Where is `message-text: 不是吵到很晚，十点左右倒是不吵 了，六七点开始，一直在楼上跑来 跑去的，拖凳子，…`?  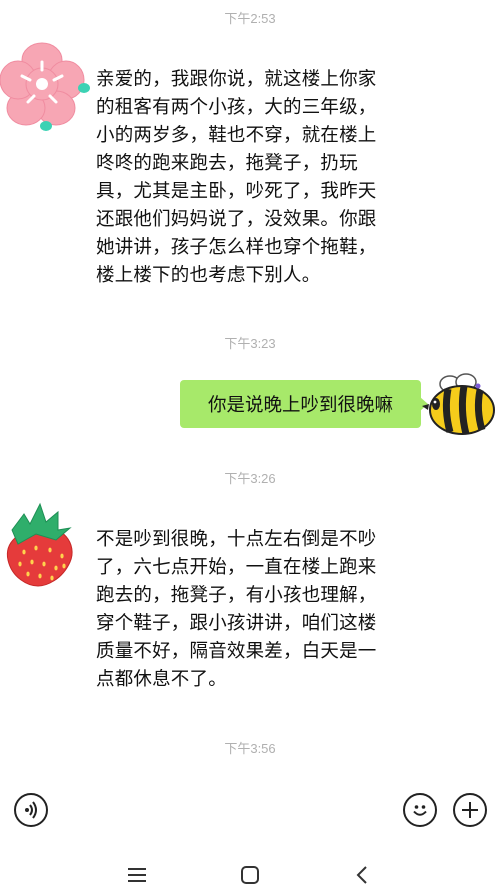 message-text: 不是吵到很晚，十点左右倒是不吵 了，六七点开始，一直在楼上跑来 跑去的，拖凳子，… is located at coordinates (236, 610).